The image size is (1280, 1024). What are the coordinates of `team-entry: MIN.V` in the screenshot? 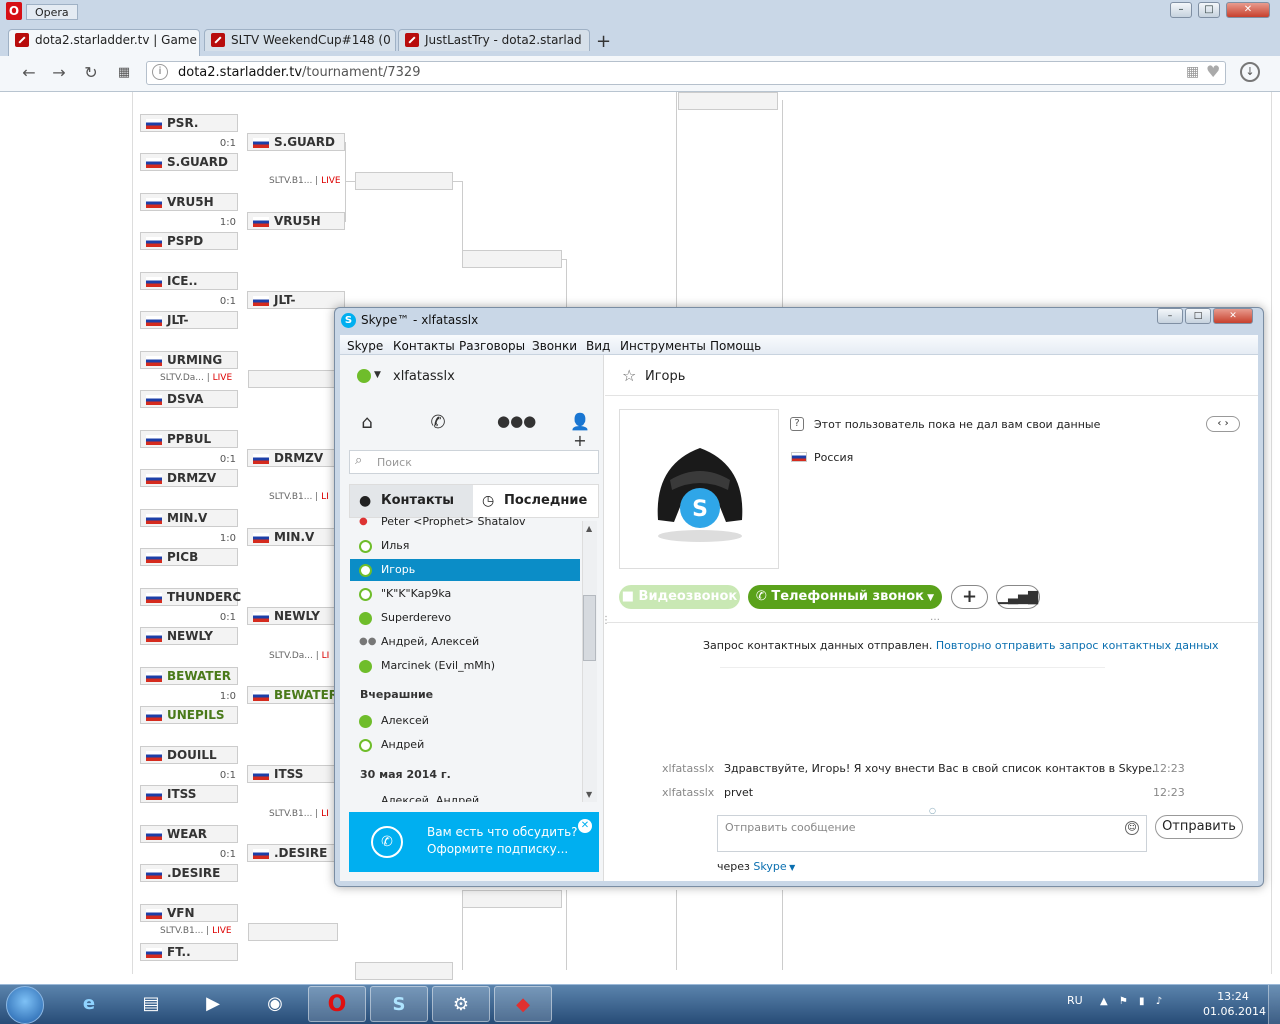 It's located at (189, 518).